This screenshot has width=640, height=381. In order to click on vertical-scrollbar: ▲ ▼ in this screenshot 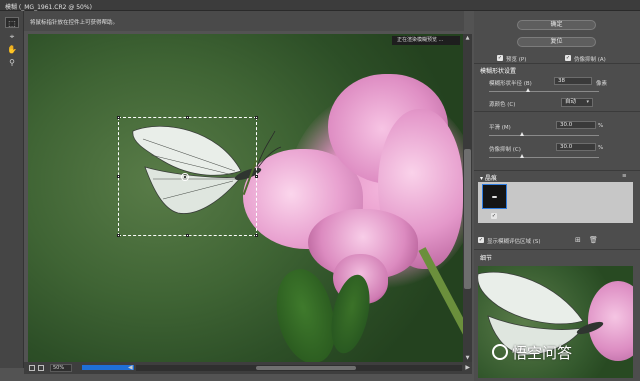, I will do `click(467, 198)`.